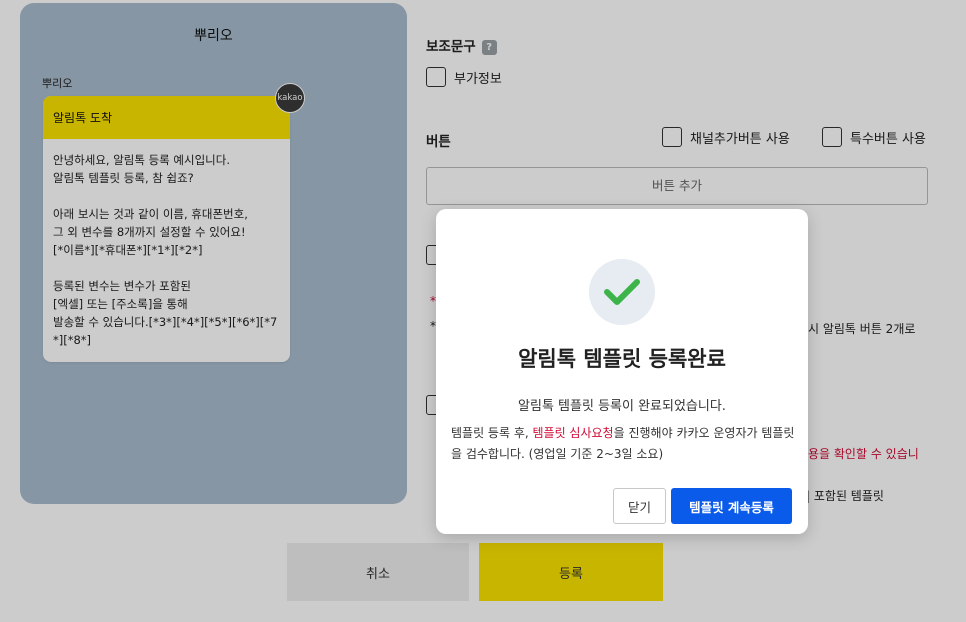 This screenshot has height=622, width=966. Describe the element at coordinates (622, 406) in the screenshot. I see `modal-message: 알림톡 템플릿 등록이 완료되었습니다.` at that location.